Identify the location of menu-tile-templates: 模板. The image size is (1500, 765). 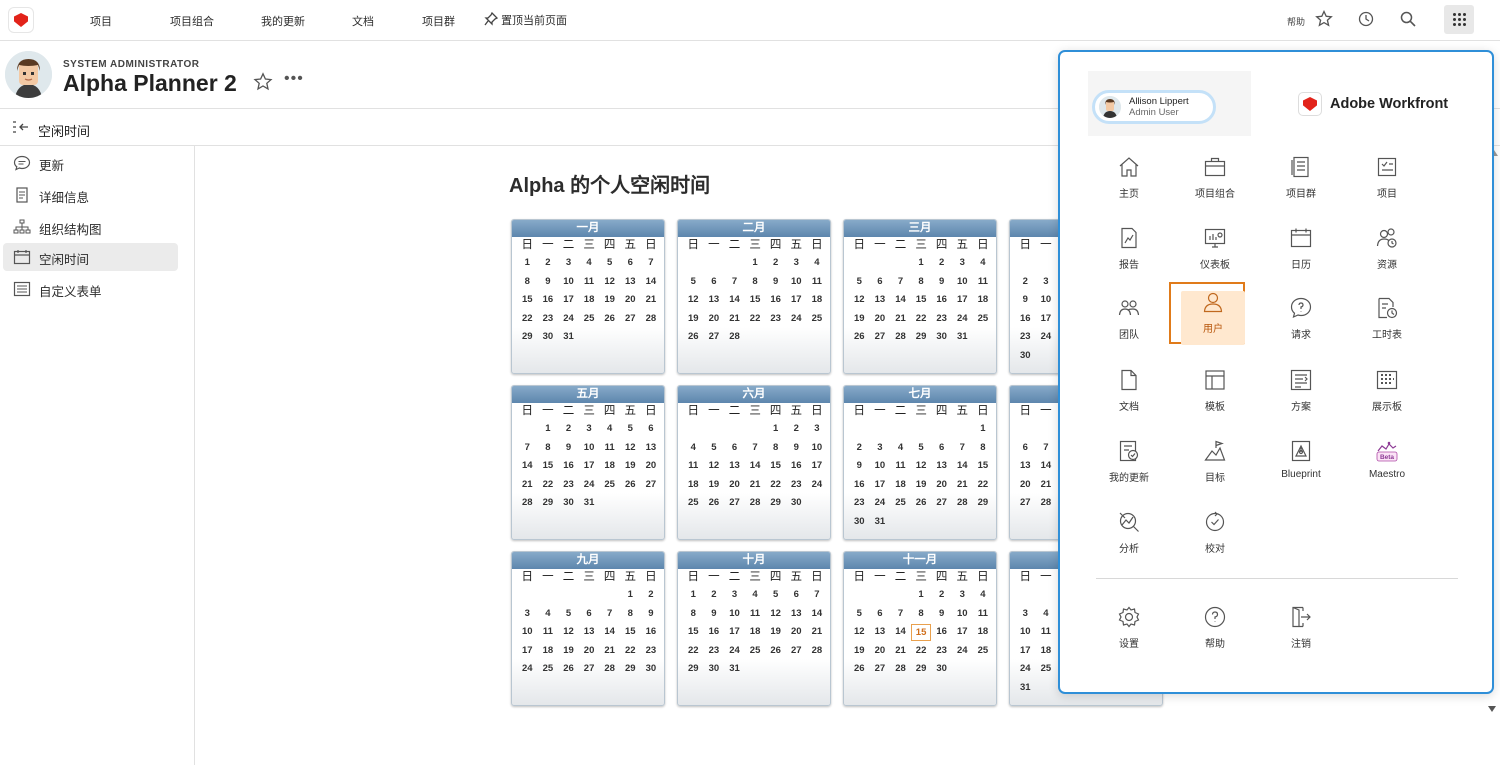
(1215, 391).